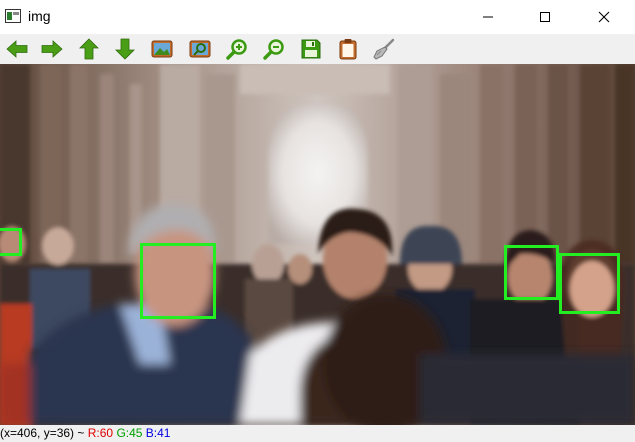  I want to click on zoom-original-button, so click(162, 49).